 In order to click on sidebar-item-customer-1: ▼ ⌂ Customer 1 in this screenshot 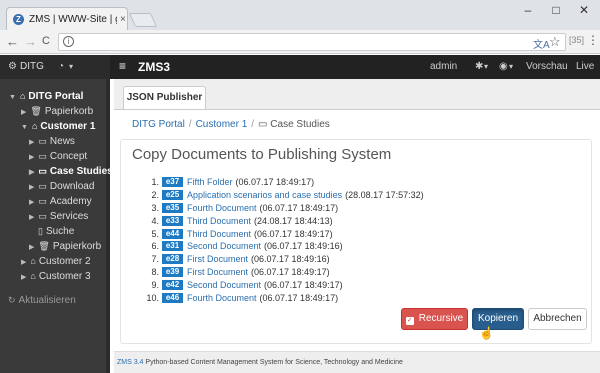, I will do `click(58, 126)`.